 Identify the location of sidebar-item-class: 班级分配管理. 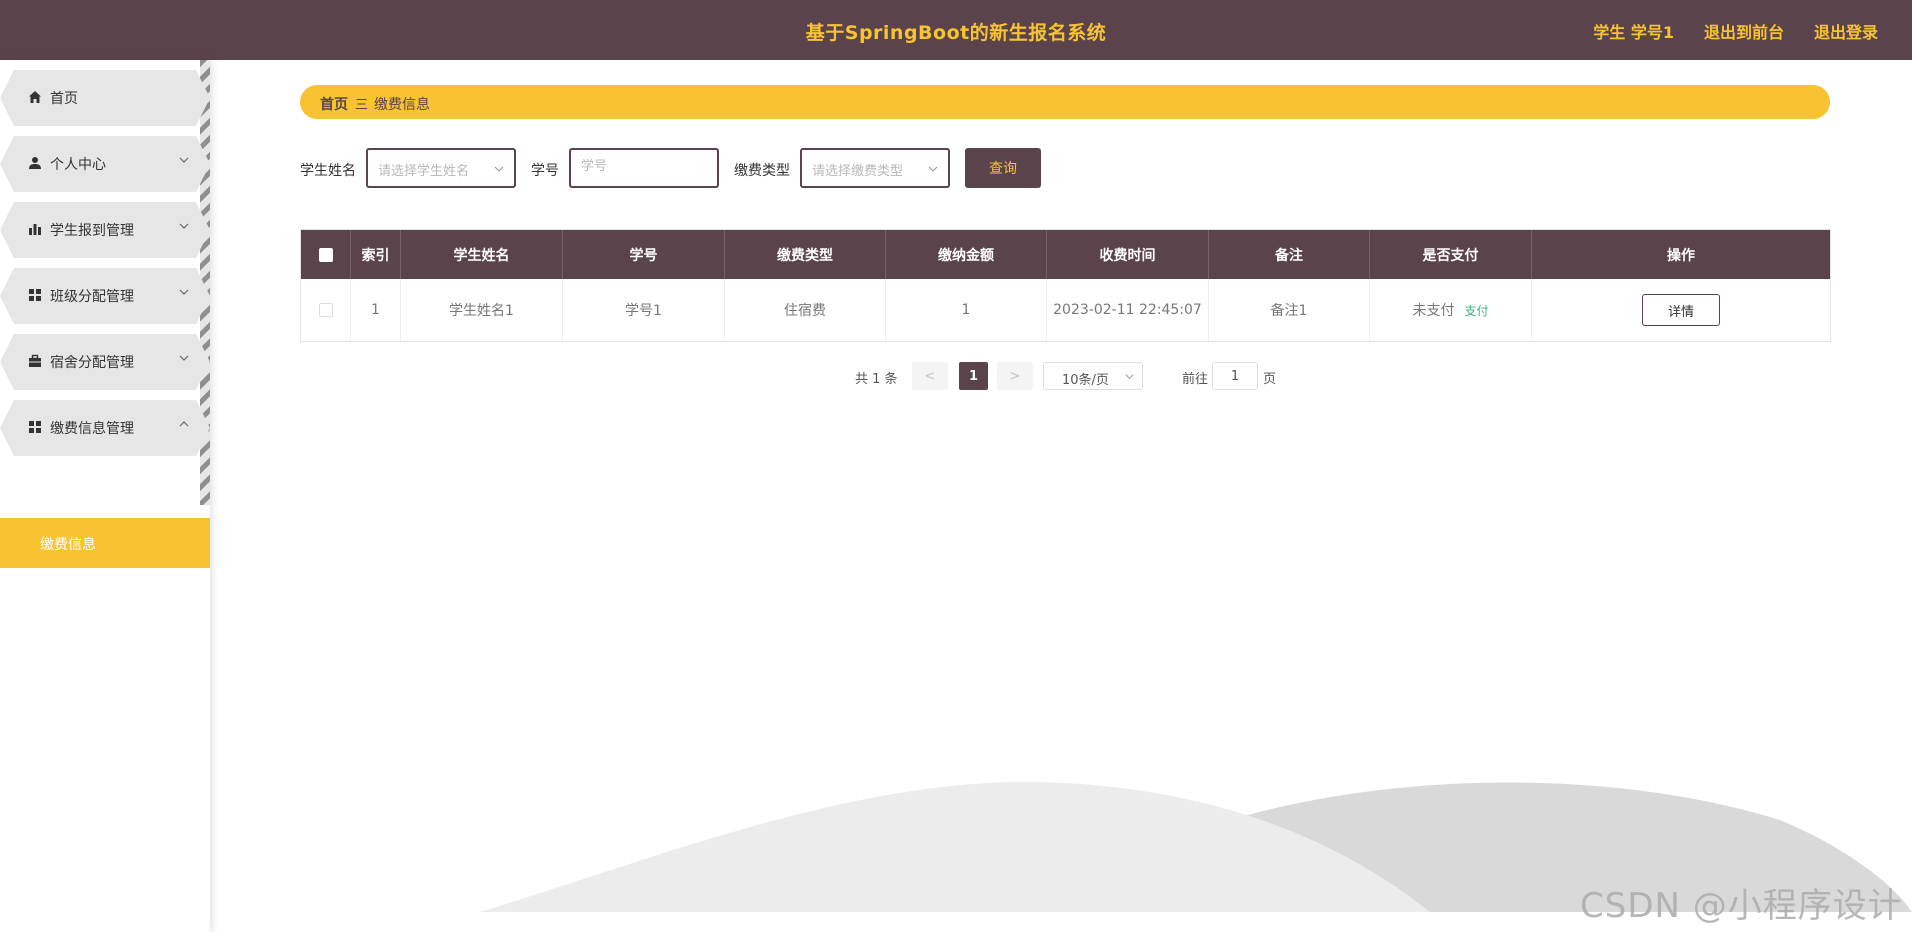
(105, 296).